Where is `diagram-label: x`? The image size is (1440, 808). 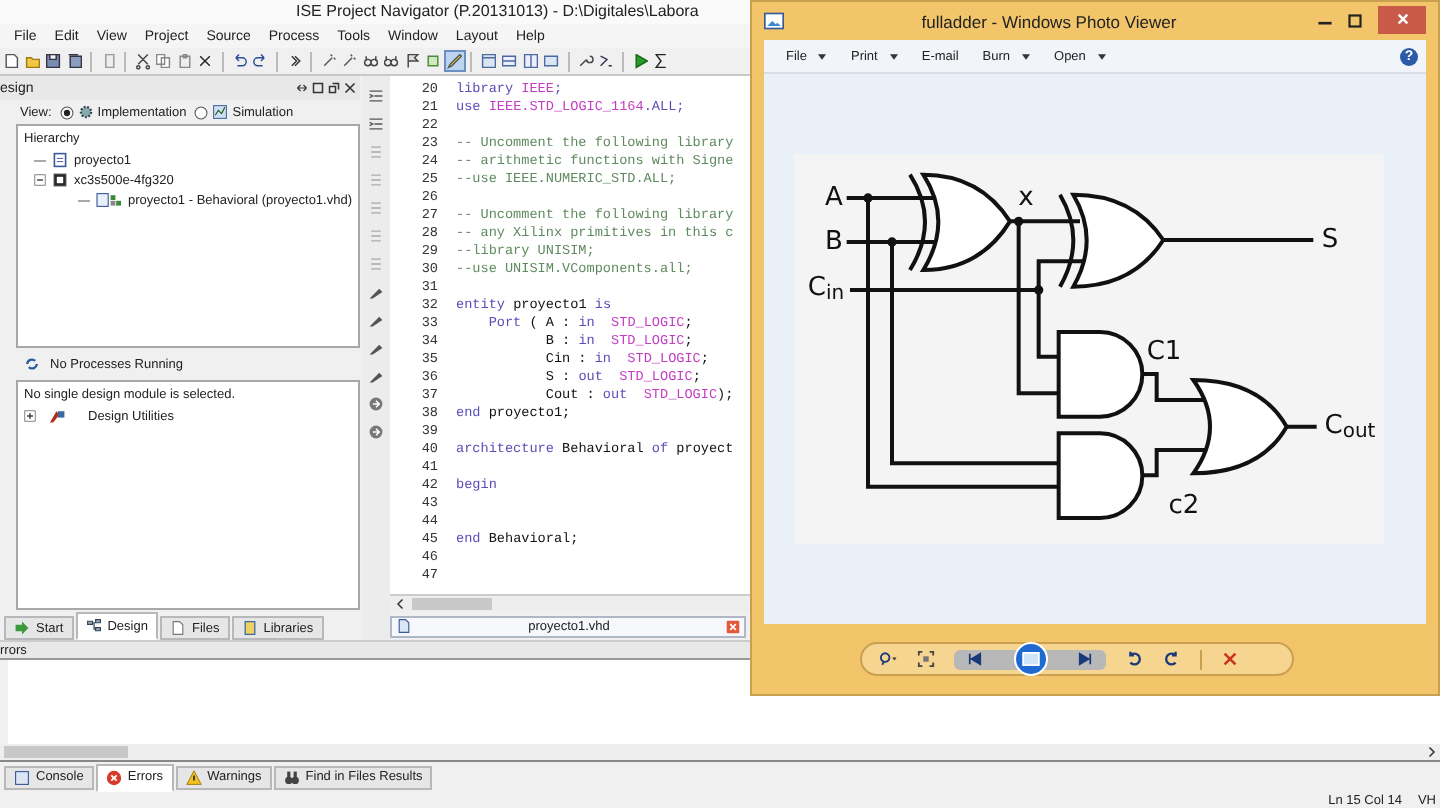
diagram-label: x is located at coordinates (1026, 198).